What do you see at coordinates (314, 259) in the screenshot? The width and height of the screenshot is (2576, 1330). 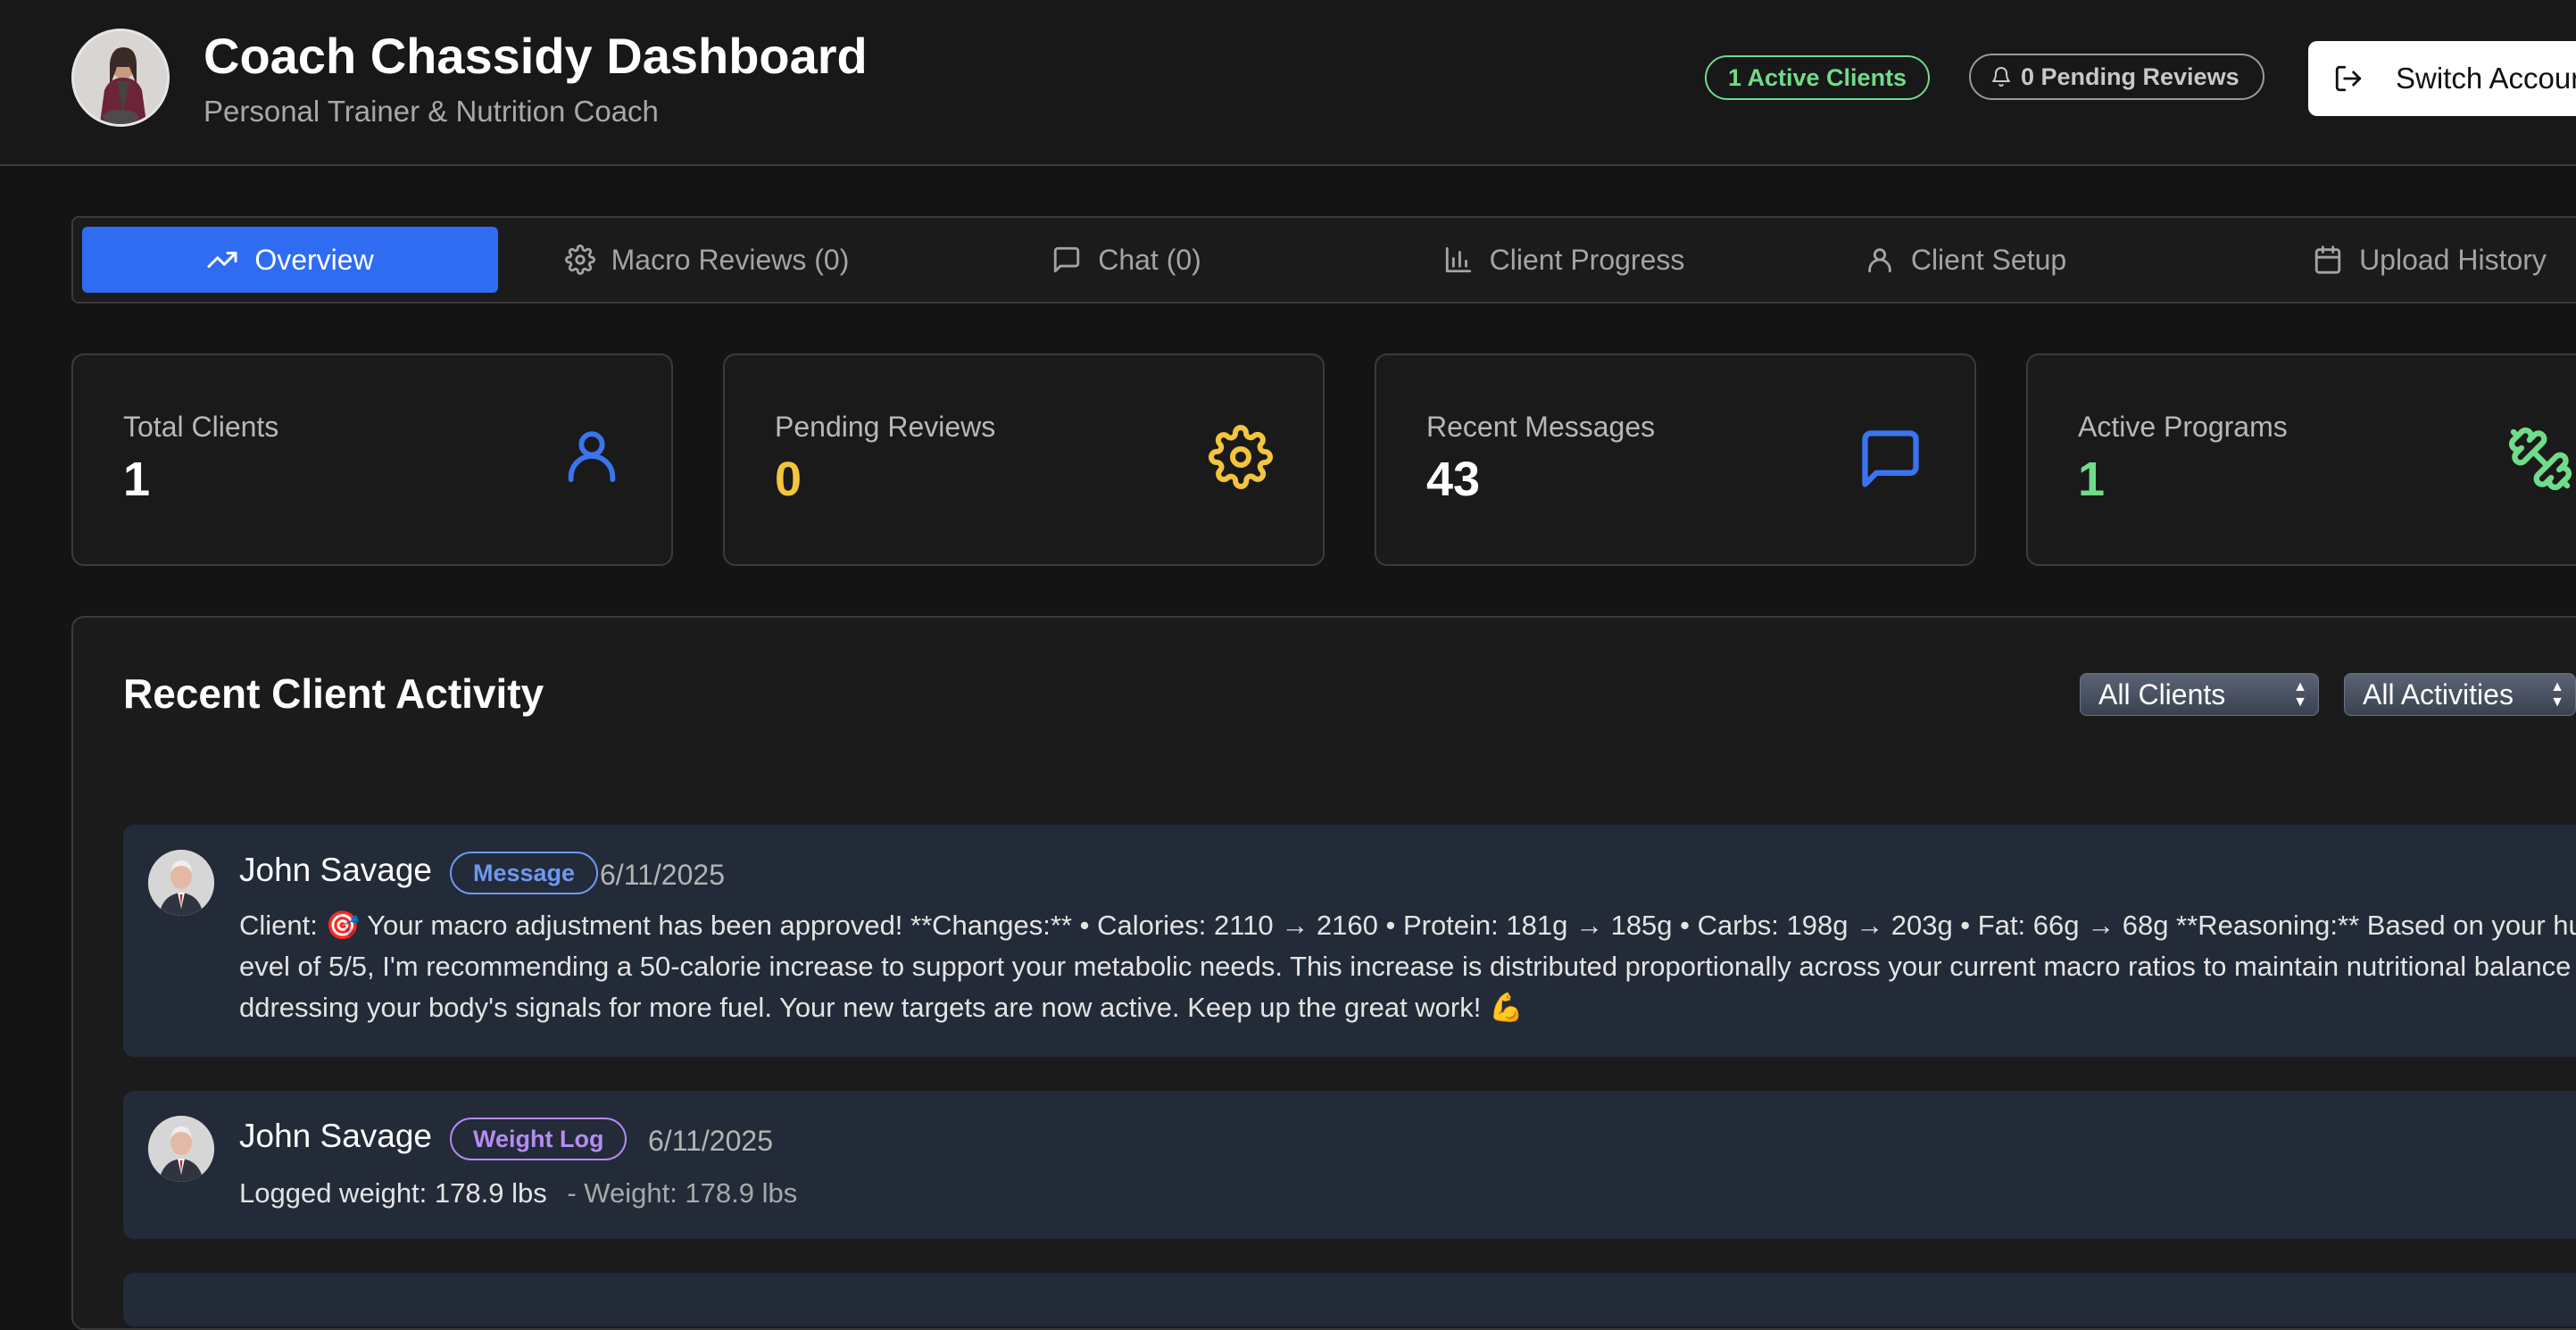 I see `tab-label: Overview` at bounding box center [314, 259].